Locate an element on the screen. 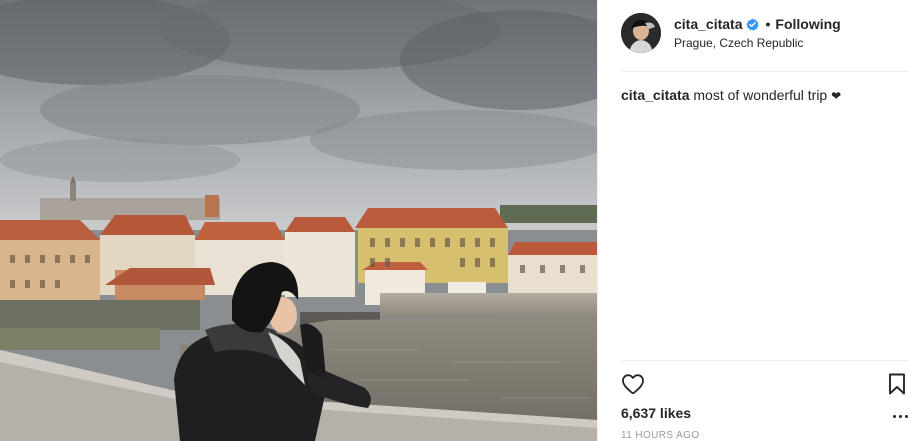  verified-badge-icon is located at coordinates (753, 24).